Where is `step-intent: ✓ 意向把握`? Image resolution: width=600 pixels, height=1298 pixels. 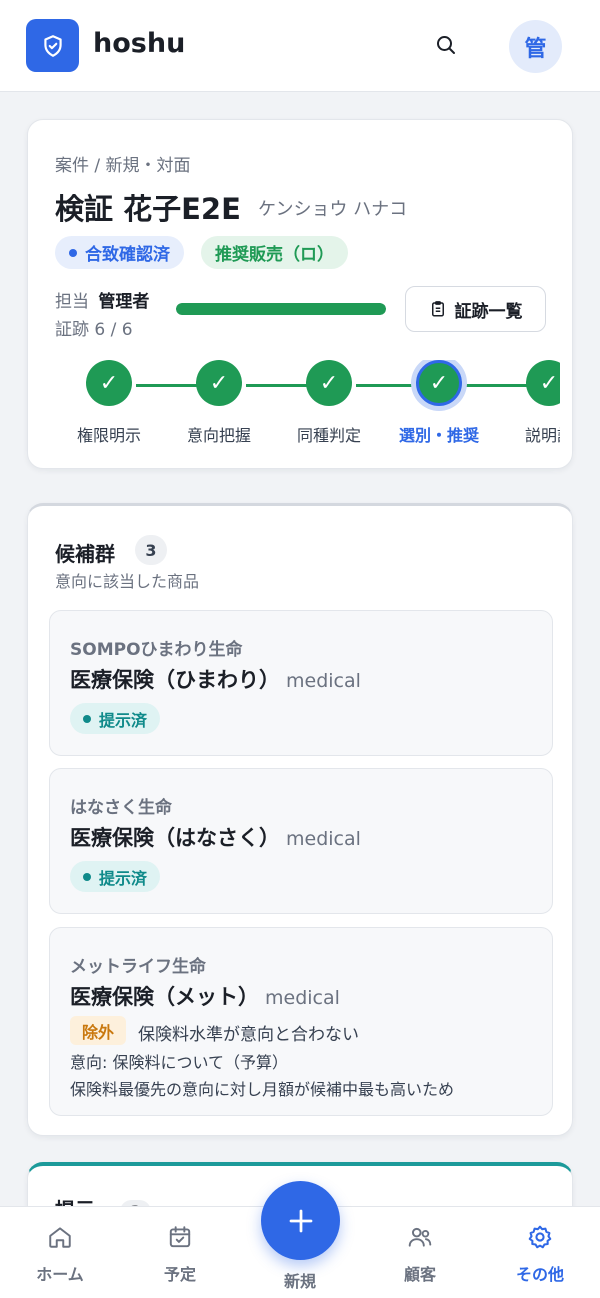
step-intent: ✓ 意向把握 is located at coordinates (219, 403).